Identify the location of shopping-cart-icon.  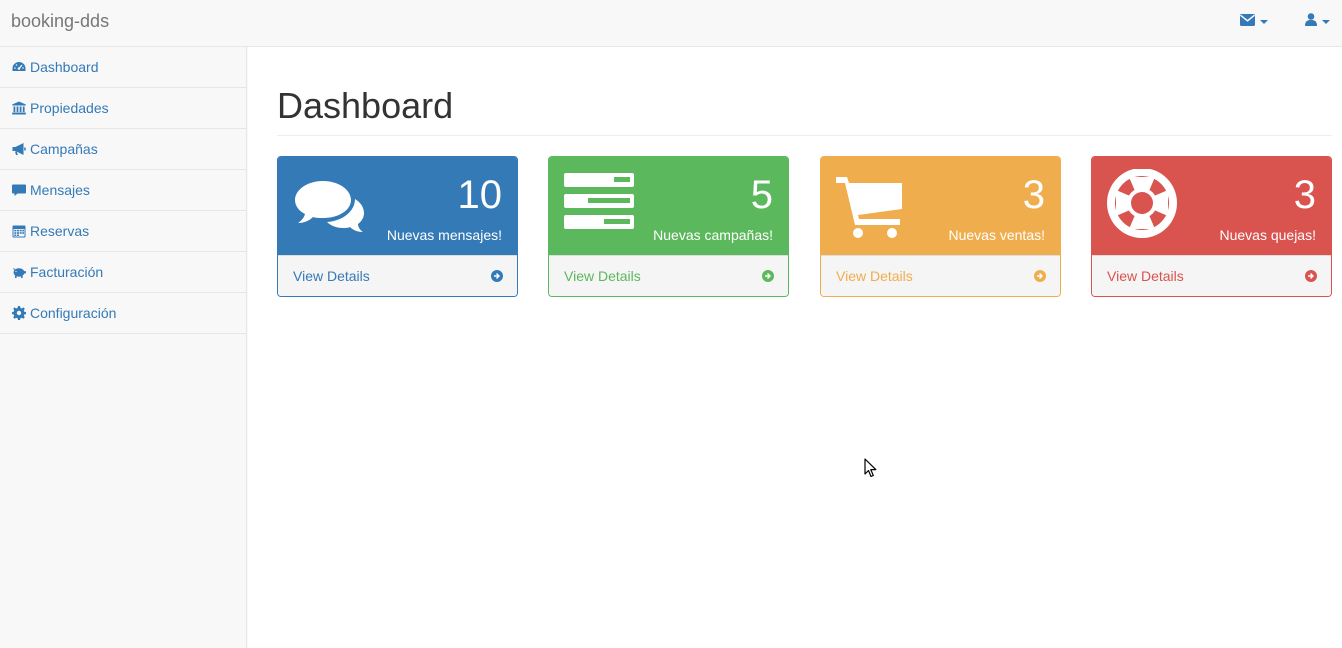
(872, 205).